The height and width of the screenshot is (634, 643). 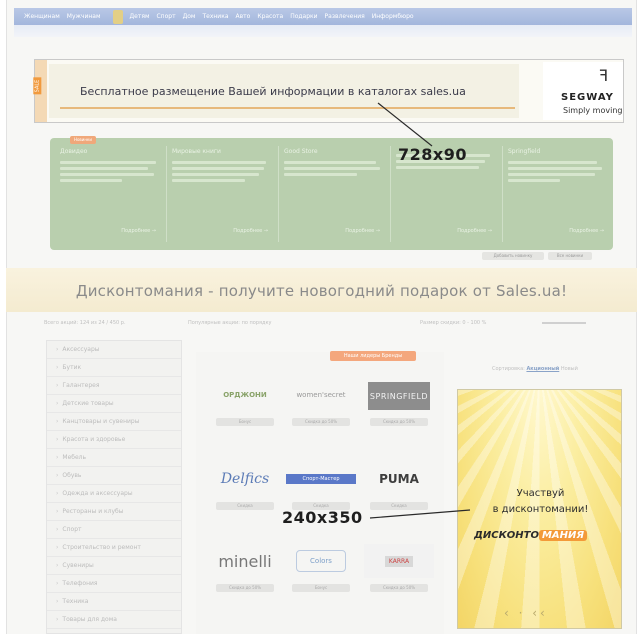 What do you see at coordinates (114, 404) in the screenshot?
I see `sidebar-item: Детские товары` at bounding box center [114, 404].